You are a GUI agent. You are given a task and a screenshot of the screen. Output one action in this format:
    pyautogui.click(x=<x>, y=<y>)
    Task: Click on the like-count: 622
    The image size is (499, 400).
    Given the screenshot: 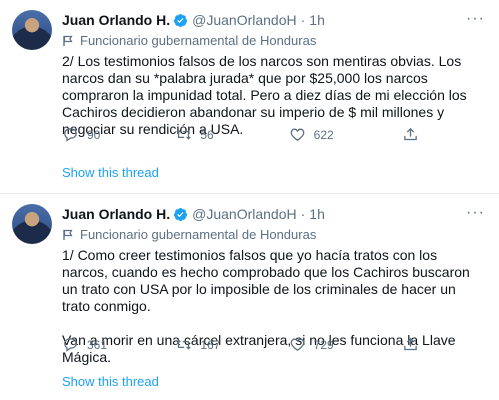 What is the action you would take?
    pyautogui.click(x=323, y=134)
    